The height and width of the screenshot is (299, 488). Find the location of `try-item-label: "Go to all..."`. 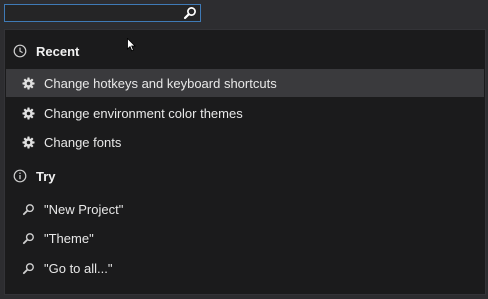

try-item-label: "Go to all..." is located at coordinates (78, 268).